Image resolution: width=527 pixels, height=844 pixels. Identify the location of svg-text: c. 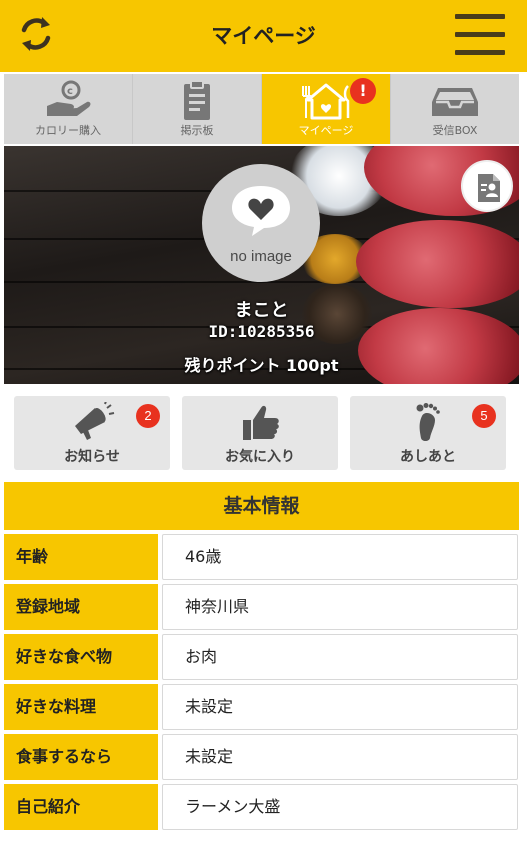
(70, 91).